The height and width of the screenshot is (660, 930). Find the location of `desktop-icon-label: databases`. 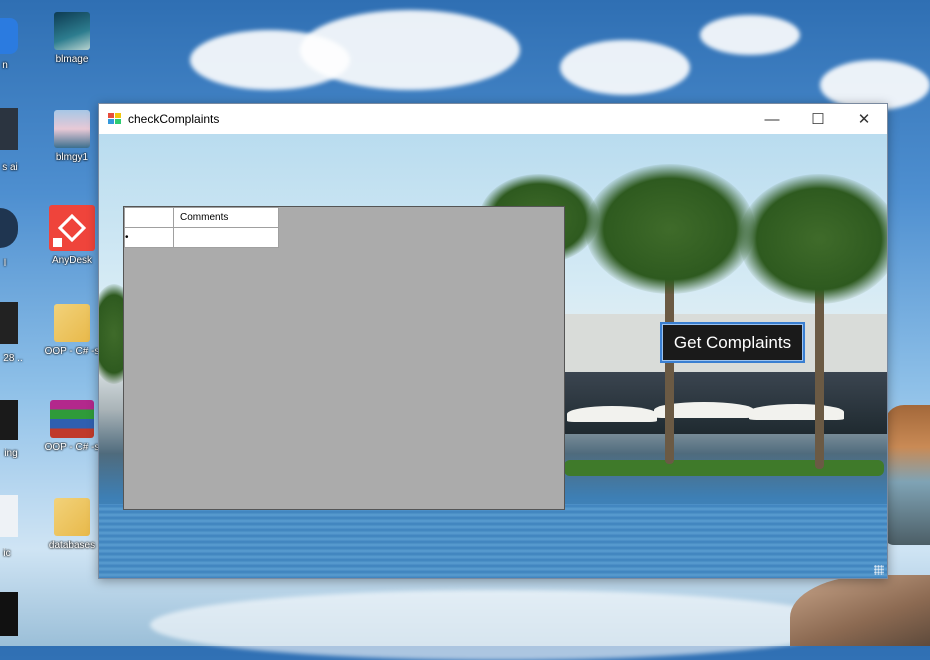

desktop-icon-label: databases is located at coordinates (72, 545).